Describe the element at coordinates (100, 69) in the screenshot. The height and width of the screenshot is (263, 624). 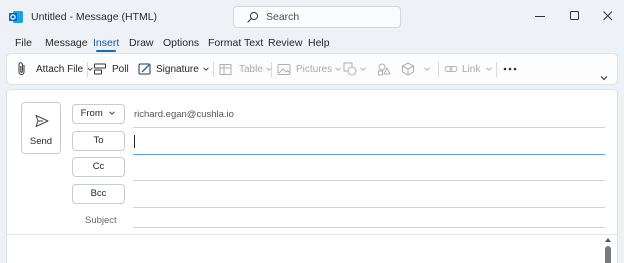
I see `poll-icon` at that location.